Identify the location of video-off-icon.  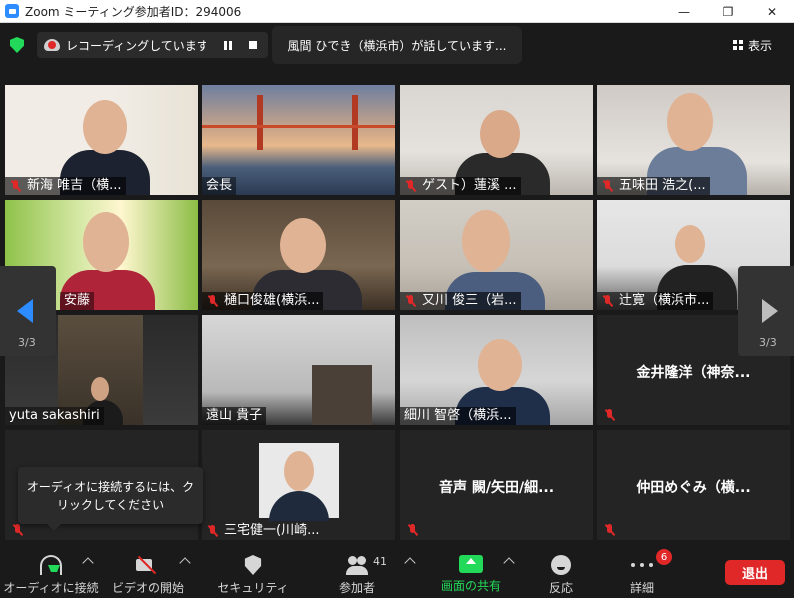
(148, 565).